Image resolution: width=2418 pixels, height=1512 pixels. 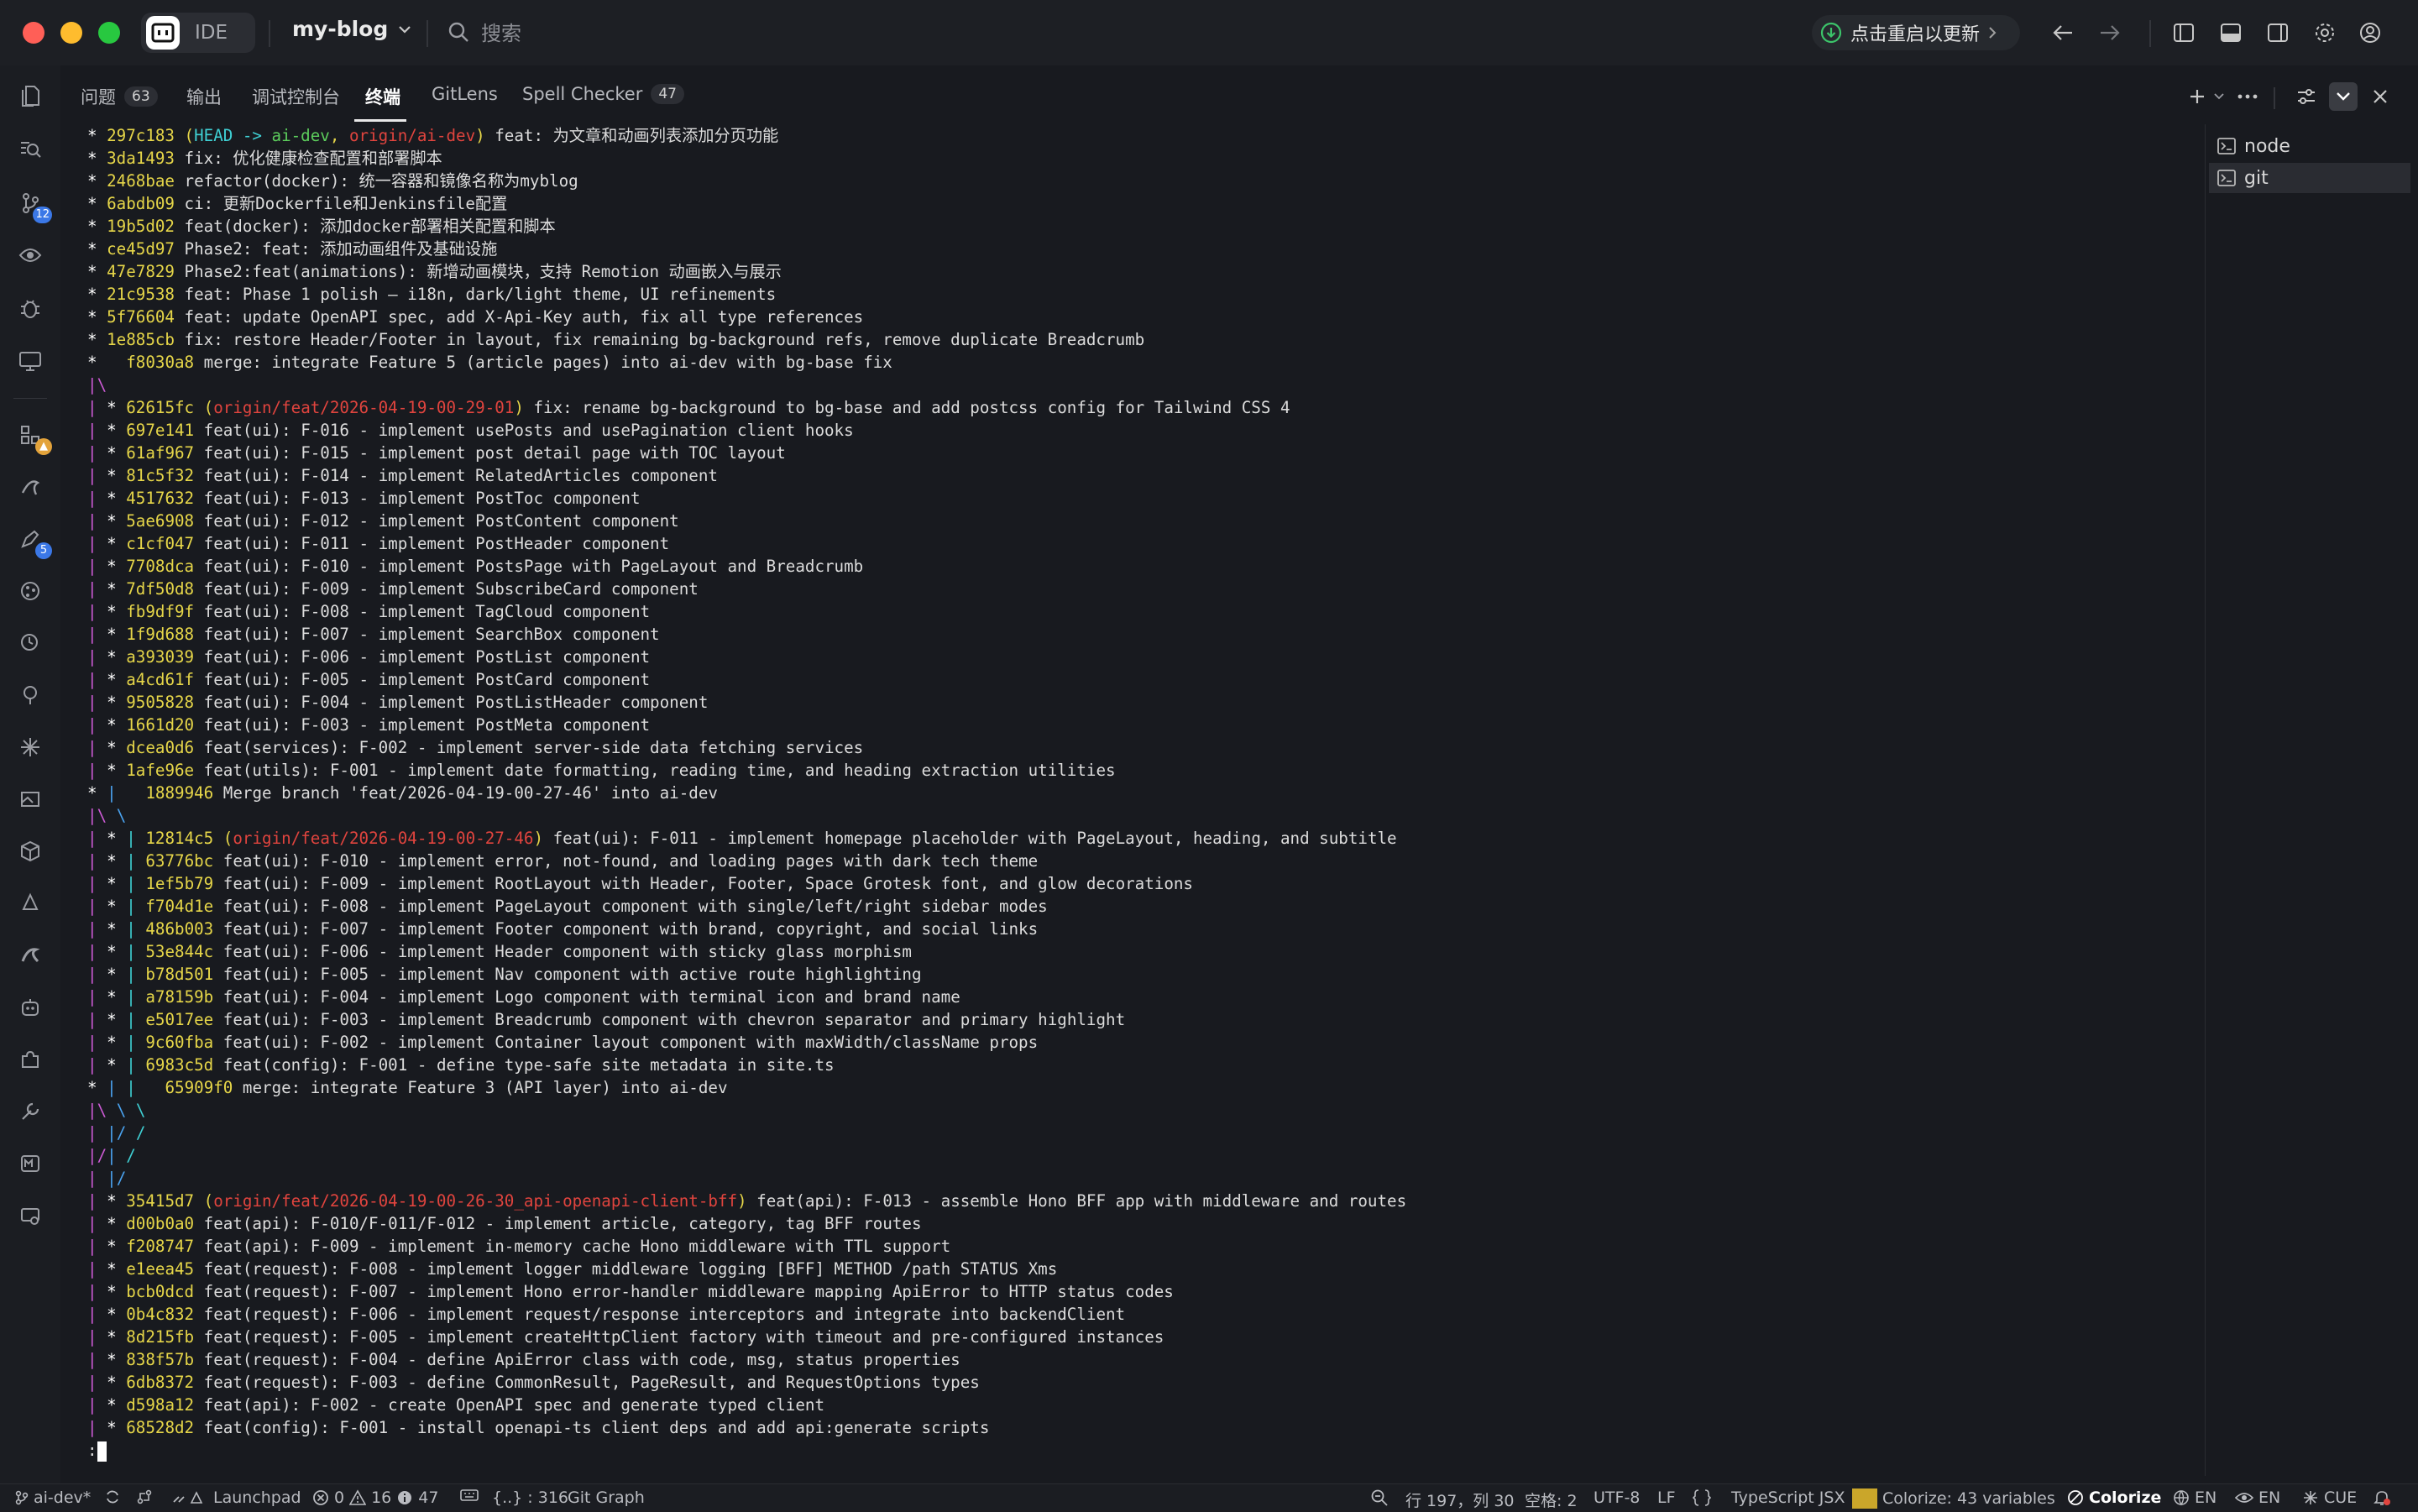 I want to click on commit-hash: 1afe96e, so click(x=160, y=770).